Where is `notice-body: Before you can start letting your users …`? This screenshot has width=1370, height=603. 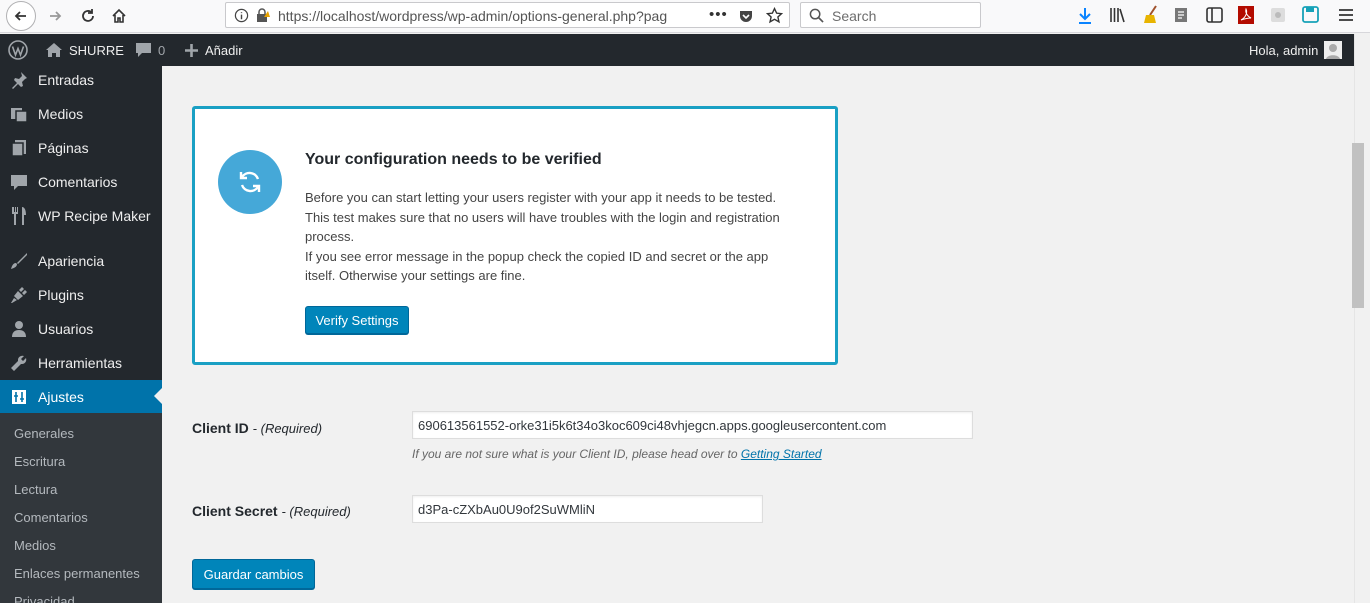
notice-body: Before you can start letting your users … is located at coordinates (555, 237).